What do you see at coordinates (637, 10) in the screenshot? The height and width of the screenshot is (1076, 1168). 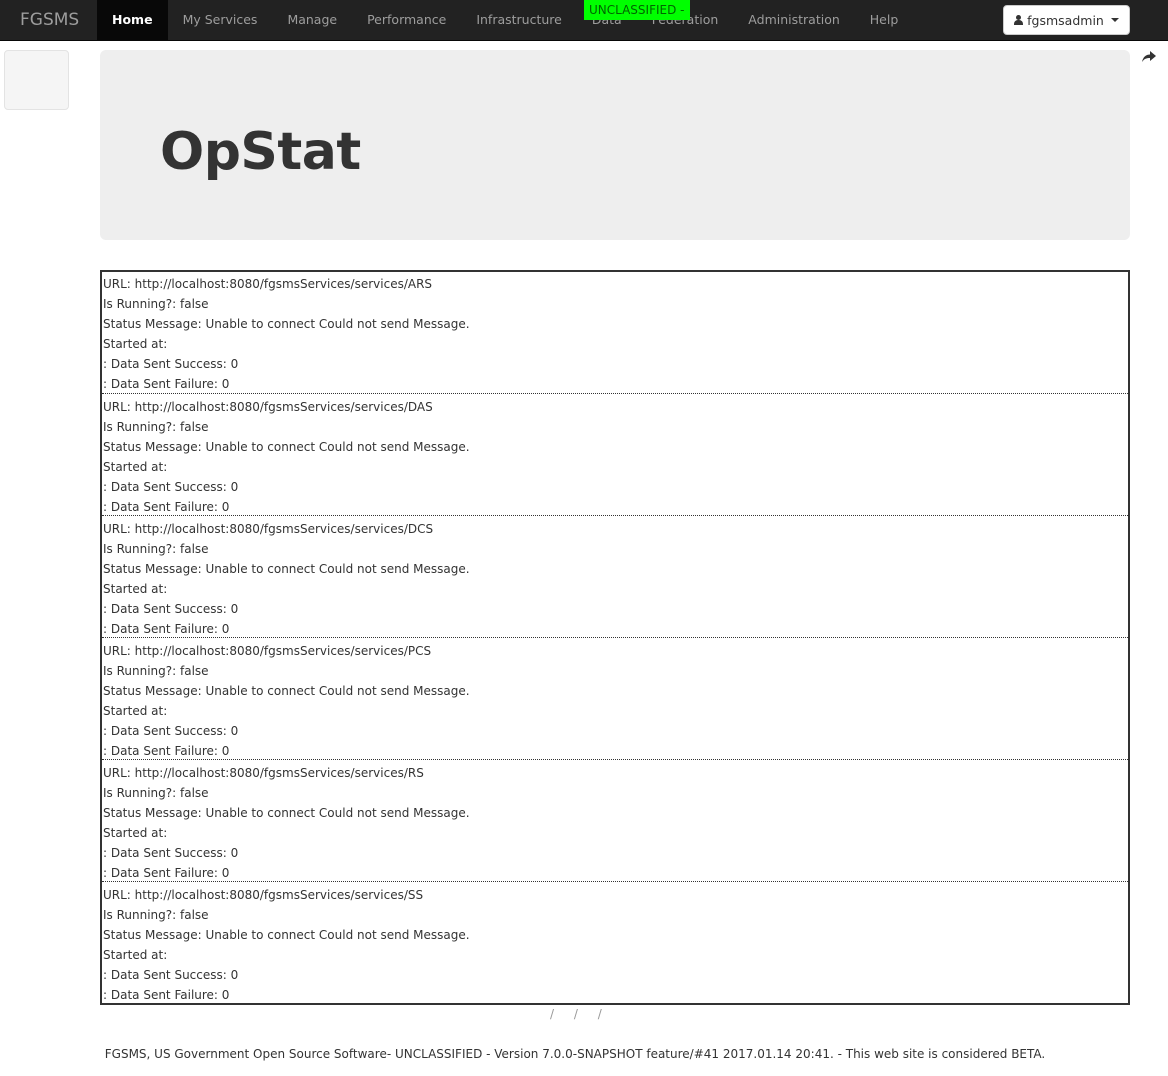 I see `classification-banner: UNCLASSIFIED -` at bounding box center [637, 10].